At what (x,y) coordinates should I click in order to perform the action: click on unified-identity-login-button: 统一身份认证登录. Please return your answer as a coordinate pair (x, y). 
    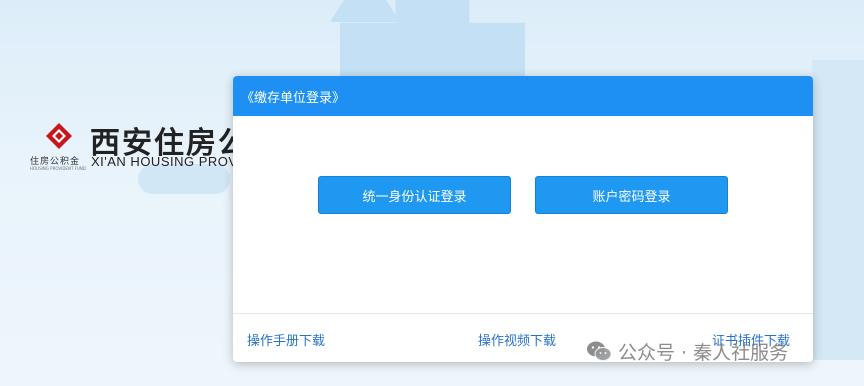
    Looking at the image, I should click on (414, 195).